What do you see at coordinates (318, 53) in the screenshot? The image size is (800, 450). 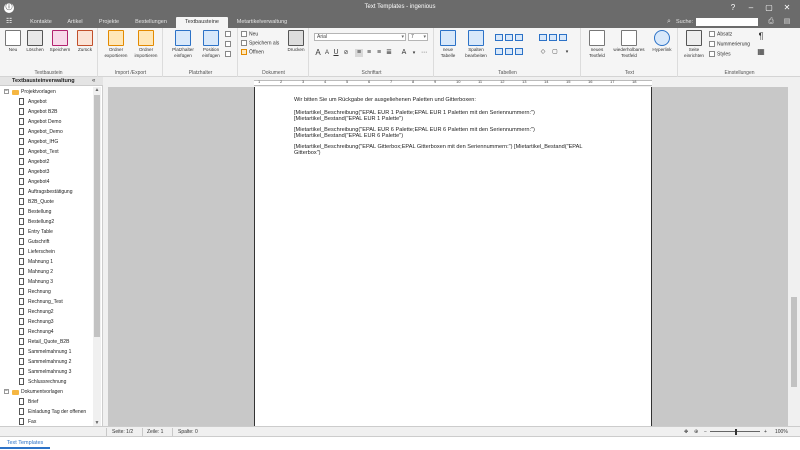 I see `font-grow-icon: A` at bounding box center [318, 53].